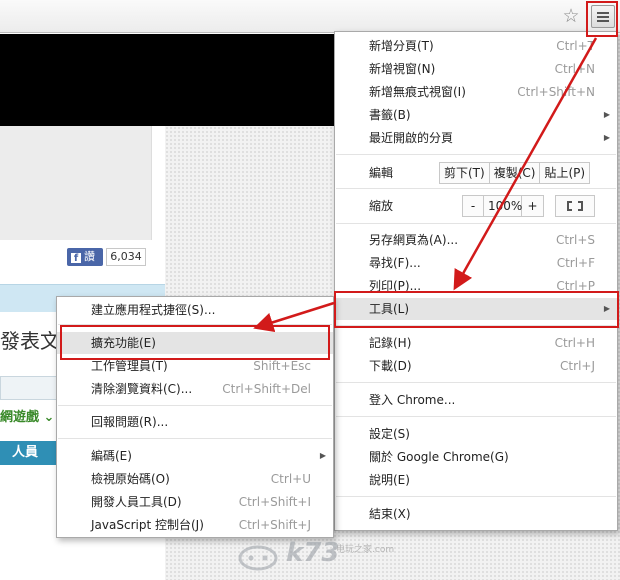 The image size is (620, 580). What do you see at coordinates (195, 525) in the screenshot?
I see `submenu-item-js-console: JavaScript 控制台(J) Ctrl+Shift+J` at bounding box center [195, 525].